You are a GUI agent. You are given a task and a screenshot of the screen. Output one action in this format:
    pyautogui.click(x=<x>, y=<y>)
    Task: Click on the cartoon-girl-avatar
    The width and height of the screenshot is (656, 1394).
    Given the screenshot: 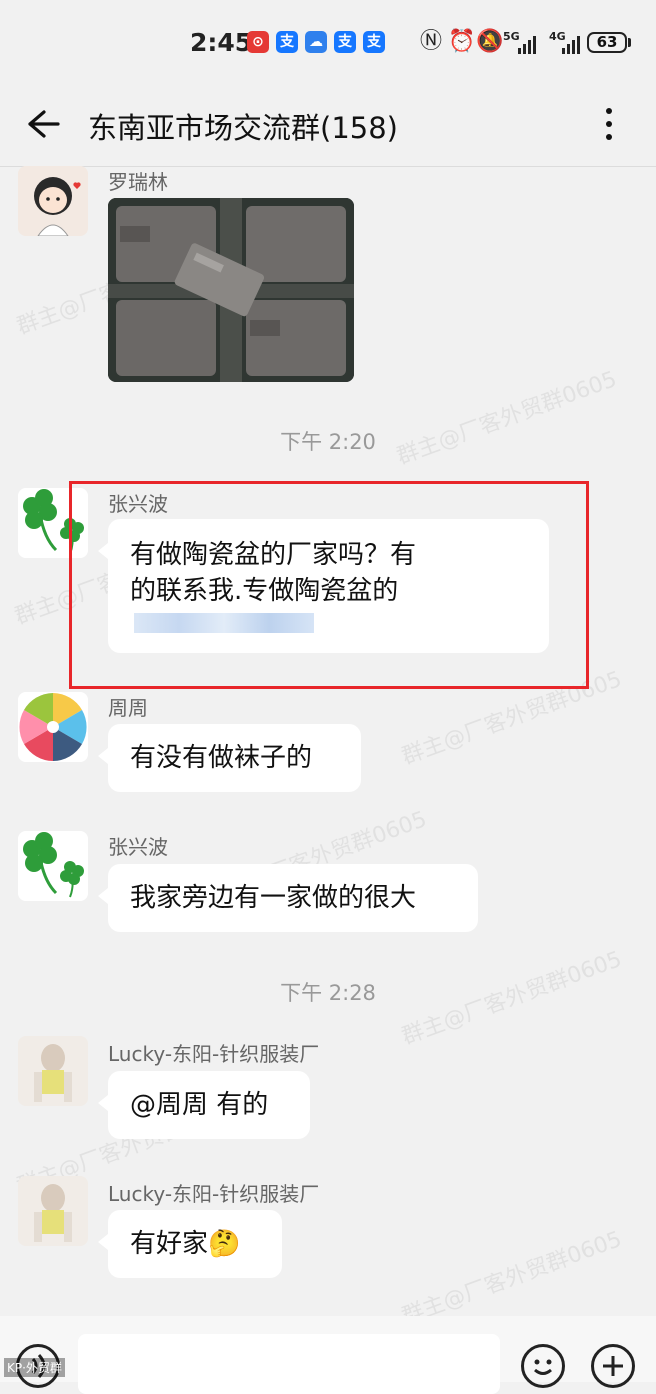 What is the action you would take?
    pyautogui.click(x=53, y=201)
    